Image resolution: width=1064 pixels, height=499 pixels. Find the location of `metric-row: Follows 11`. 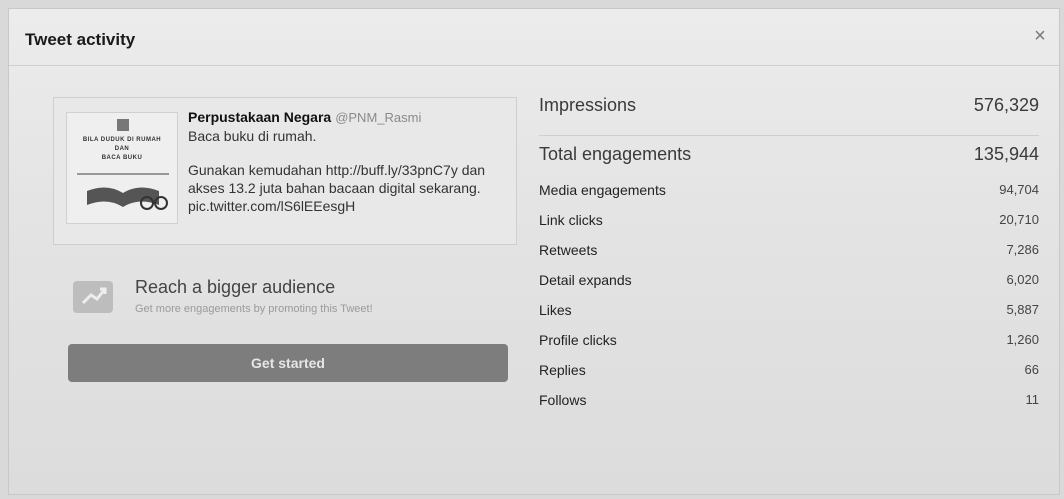

metric-row: Follows 11 is located at coordinates (789, 407).